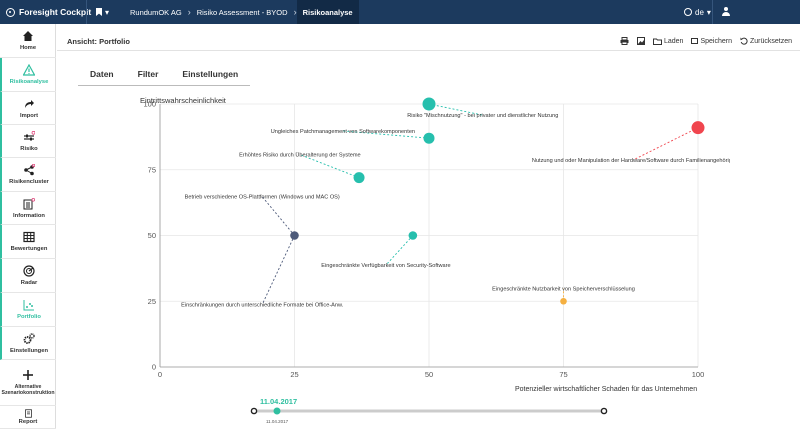 This screenshot has width=800, height=429. Describe the element at coordinates (183, 100) in the screenshot. I see `y-axis-label: Eintrittswahrscheinlichkeit` at that location.